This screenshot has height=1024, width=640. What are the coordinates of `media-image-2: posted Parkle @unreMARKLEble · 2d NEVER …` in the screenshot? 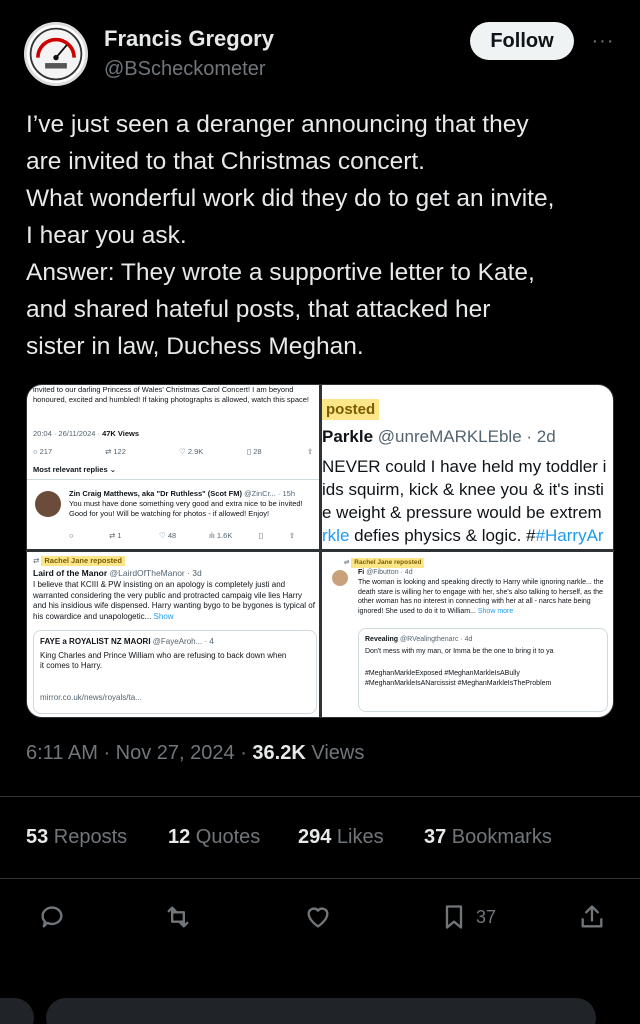 It's located at (467, 467).